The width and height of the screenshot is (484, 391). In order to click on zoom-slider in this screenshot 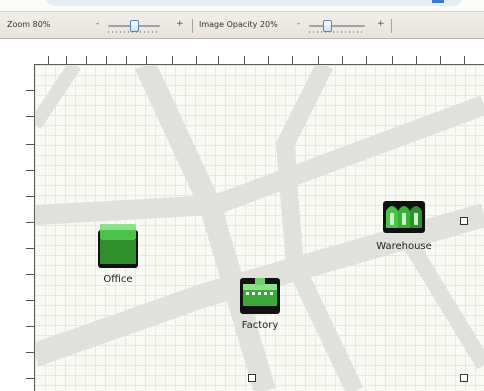, I will do `click(134, 26)`.